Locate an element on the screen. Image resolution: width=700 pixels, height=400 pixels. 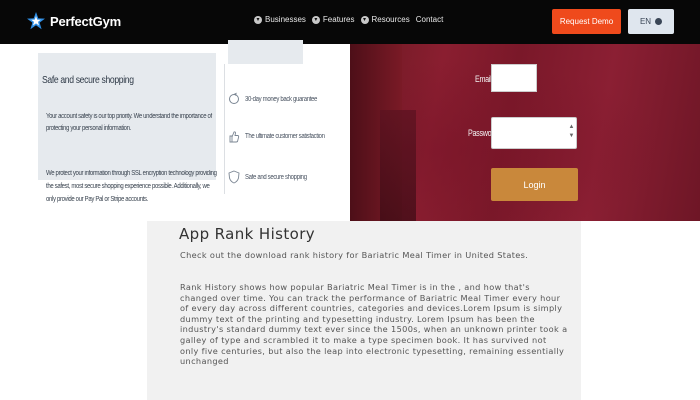
nav-features-label: Features is located at coordinates (338, 19).